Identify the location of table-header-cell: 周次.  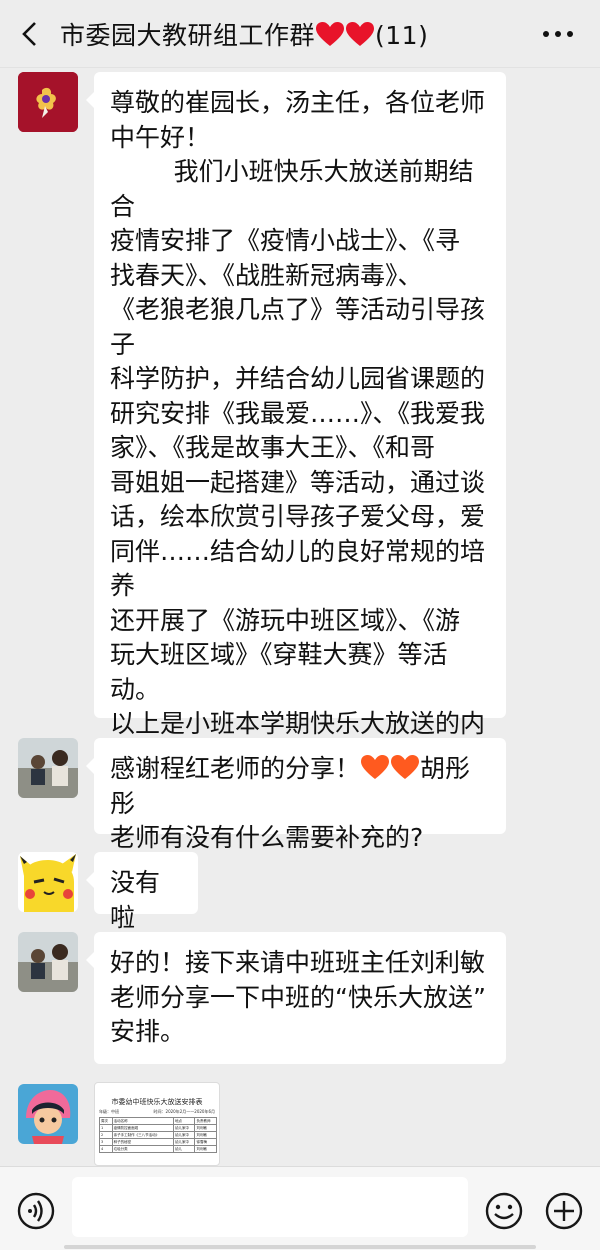
(106, 1121).